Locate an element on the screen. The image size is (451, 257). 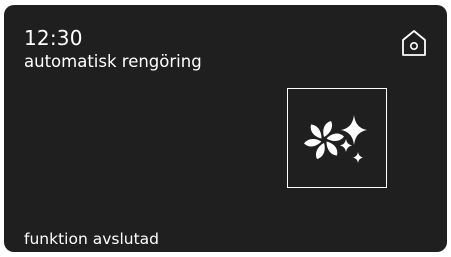
status-message: funktion avslutad is located at coordinates (91, 239).